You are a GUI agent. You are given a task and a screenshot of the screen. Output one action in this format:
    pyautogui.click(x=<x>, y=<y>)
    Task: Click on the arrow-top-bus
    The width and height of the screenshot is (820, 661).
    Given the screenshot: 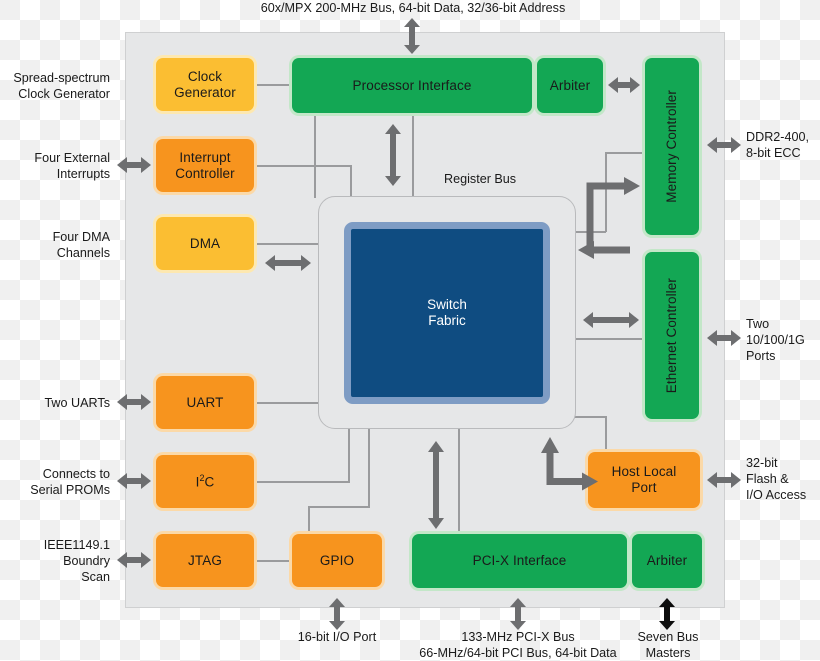 What is the action you would take?
    pyautogui.click(x=412, y=36)
    